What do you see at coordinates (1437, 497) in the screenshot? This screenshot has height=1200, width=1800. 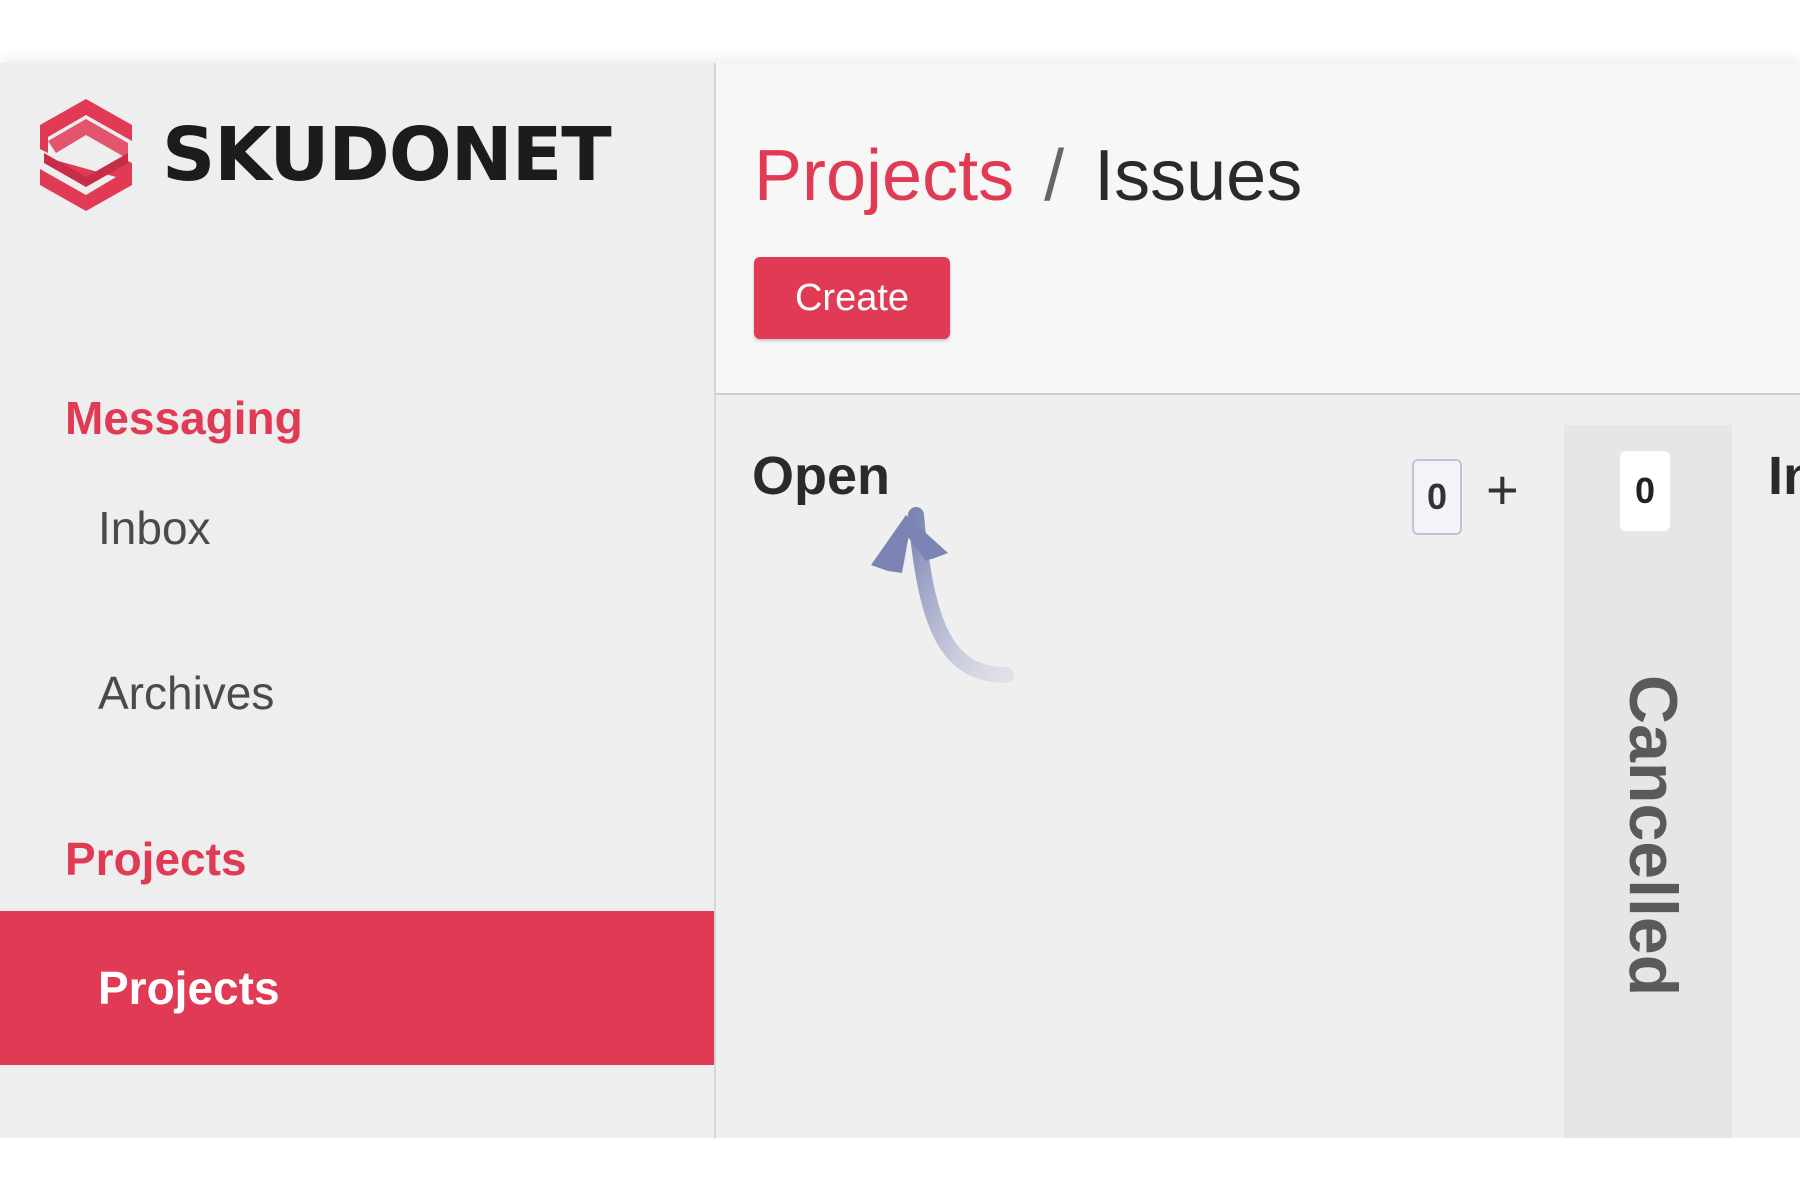 I see `column-count-badge: 0` at bounding box center [1437, 497].